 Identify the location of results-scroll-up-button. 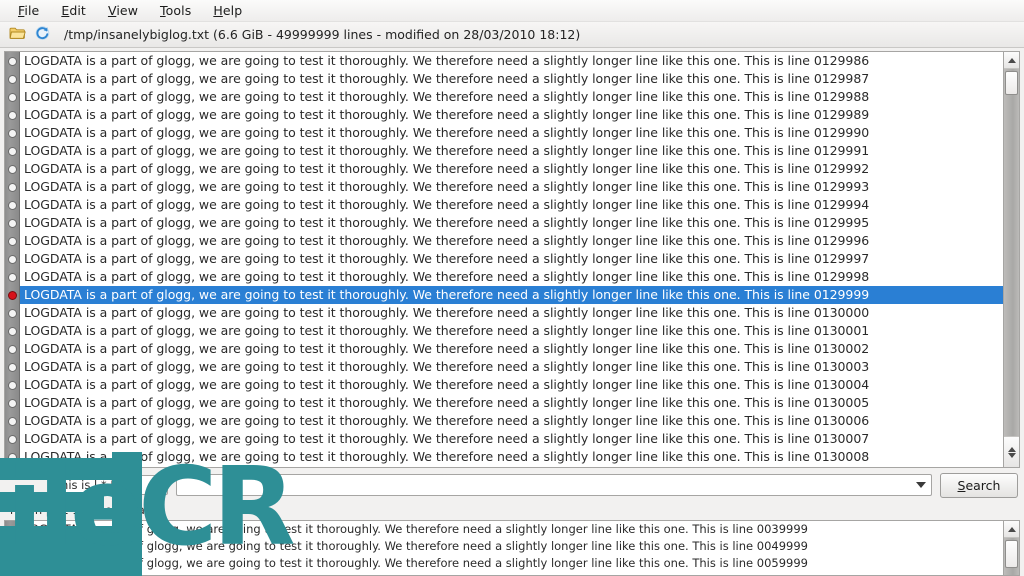
(1011, 529).